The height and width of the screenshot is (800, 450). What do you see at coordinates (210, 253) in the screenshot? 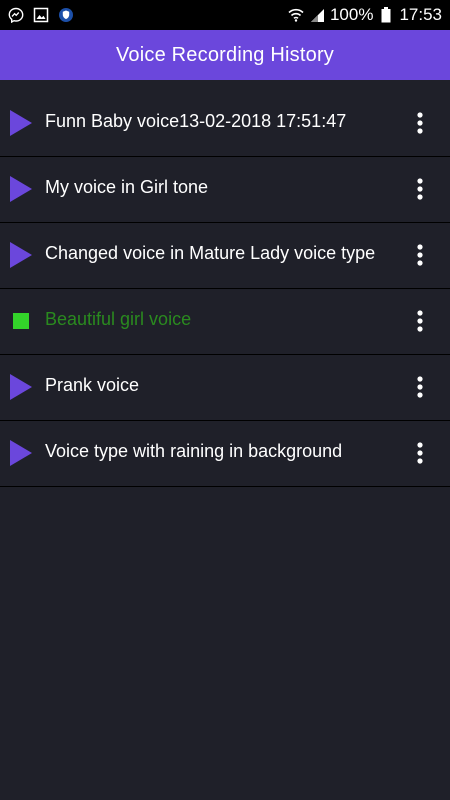
I see `recording-title: Changed voice in Mature Lady voice type` at bounding box center [210, 253].